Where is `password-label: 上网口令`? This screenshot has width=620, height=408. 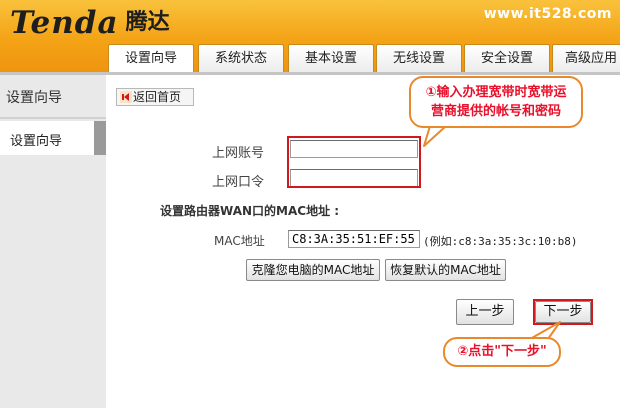
password-label: 上网口令 is located at coordinates (238, 182).